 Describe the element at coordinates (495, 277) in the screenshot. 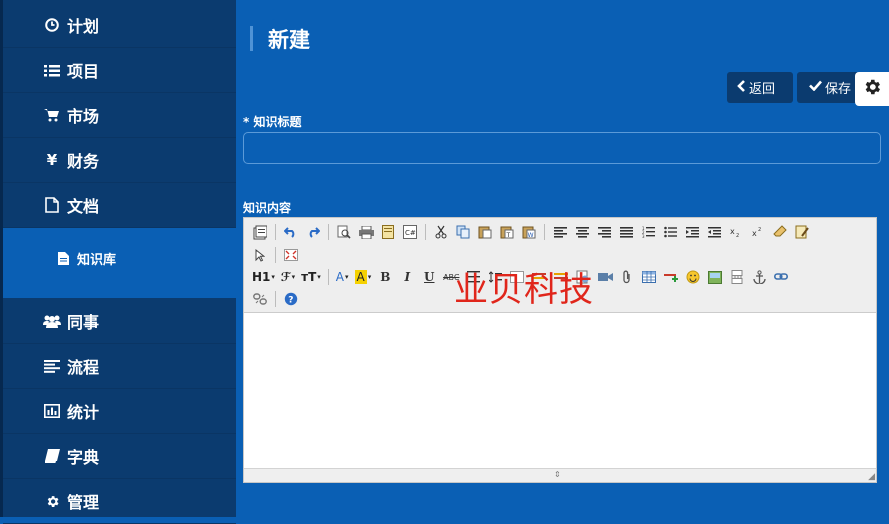

I see `line-height-icon` at that location.